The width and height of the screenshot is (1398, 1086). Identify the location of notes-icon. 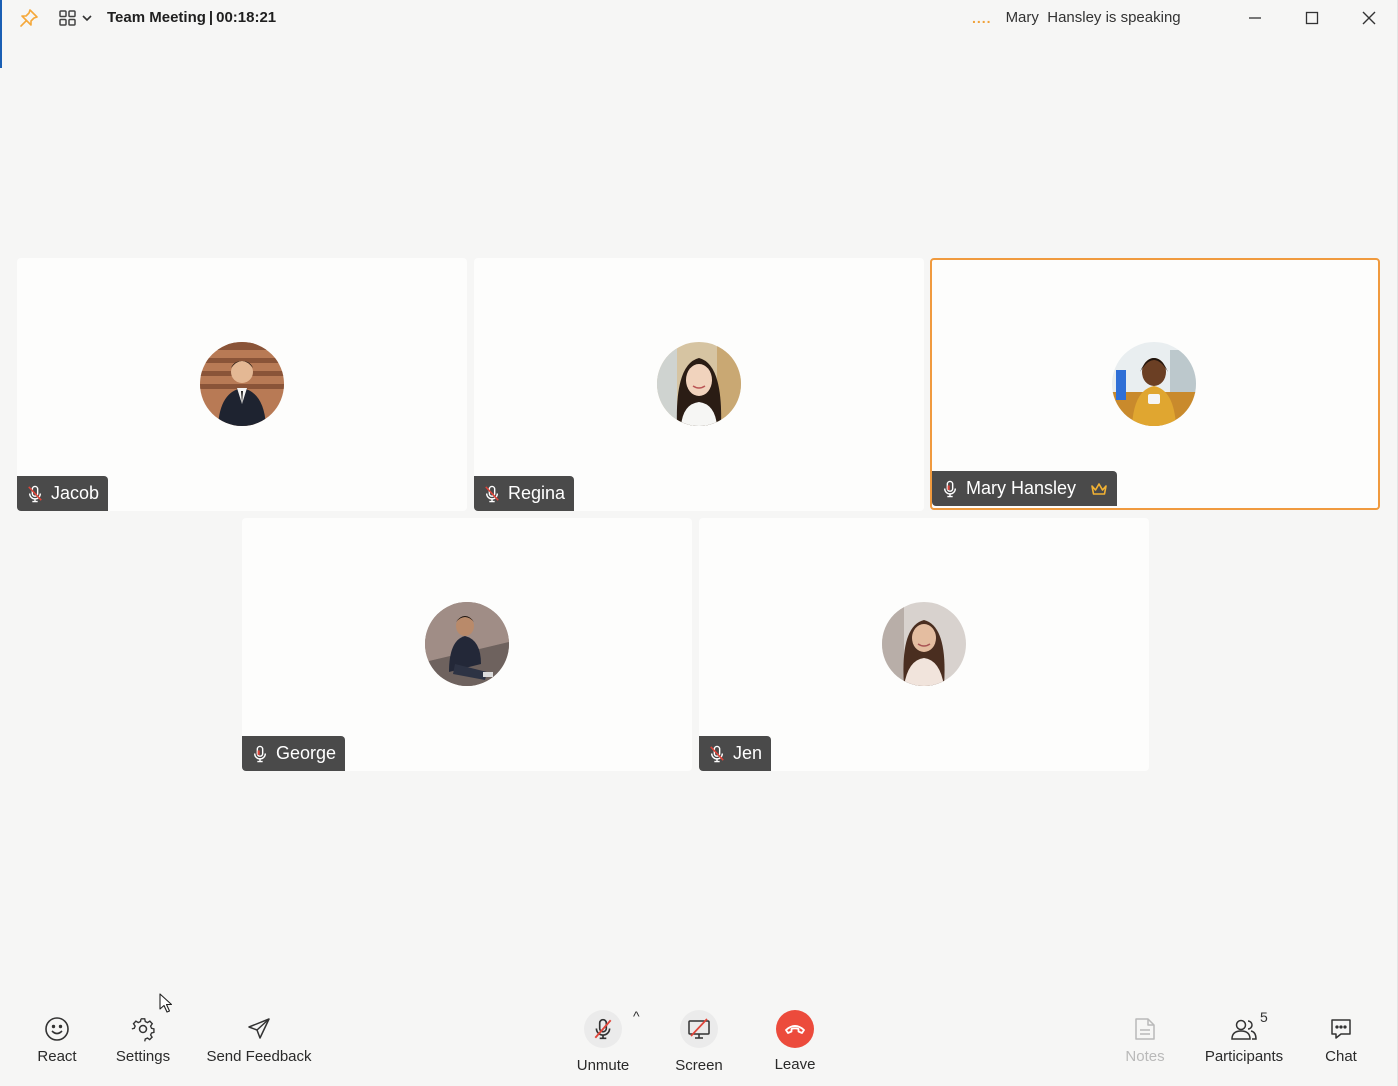
(1145, 1029).